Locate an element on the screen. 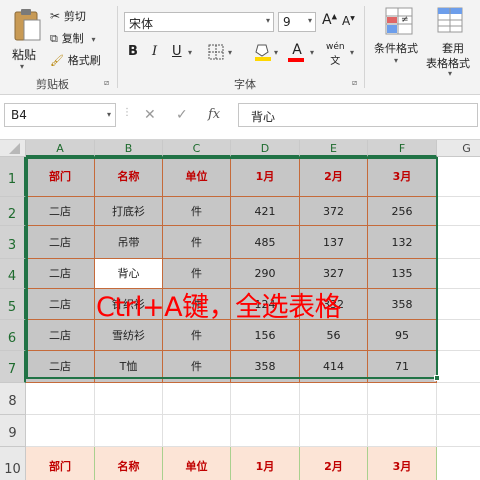  cell-g3 is located at coordinates (458, 242).